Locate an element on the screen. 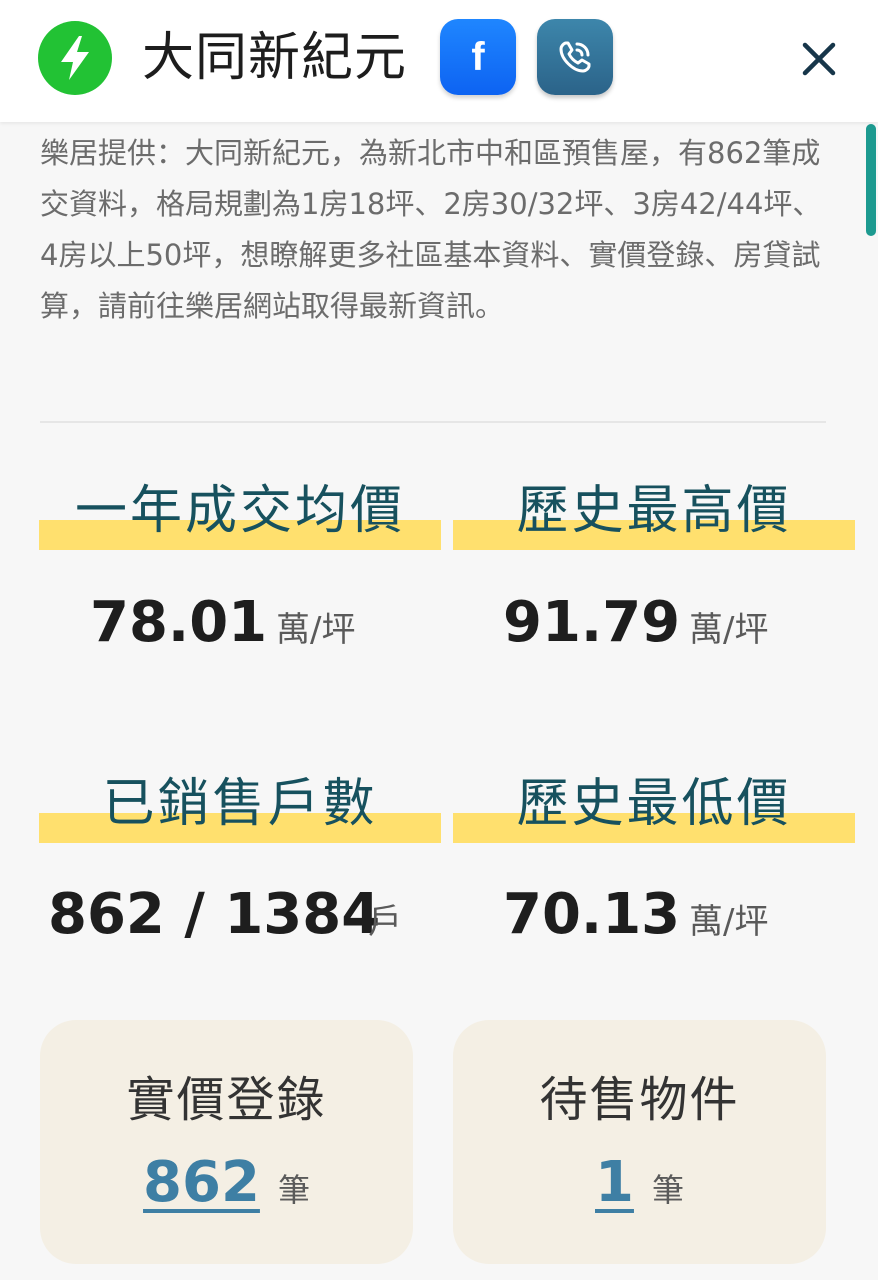 Image resolution: width=878 pixels, height=1280 pixels. max-price-label: 歷史最高價 is located at coordinates (654, 511).